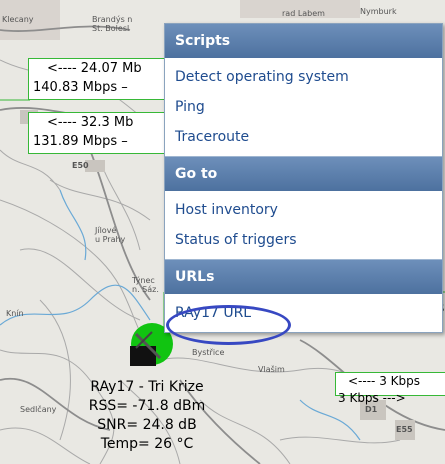 This screenshot has width=445, height=464. Describe the element at coordinates (110, 239) in the screenshot. I see `place-label: u Prahy` at that location.